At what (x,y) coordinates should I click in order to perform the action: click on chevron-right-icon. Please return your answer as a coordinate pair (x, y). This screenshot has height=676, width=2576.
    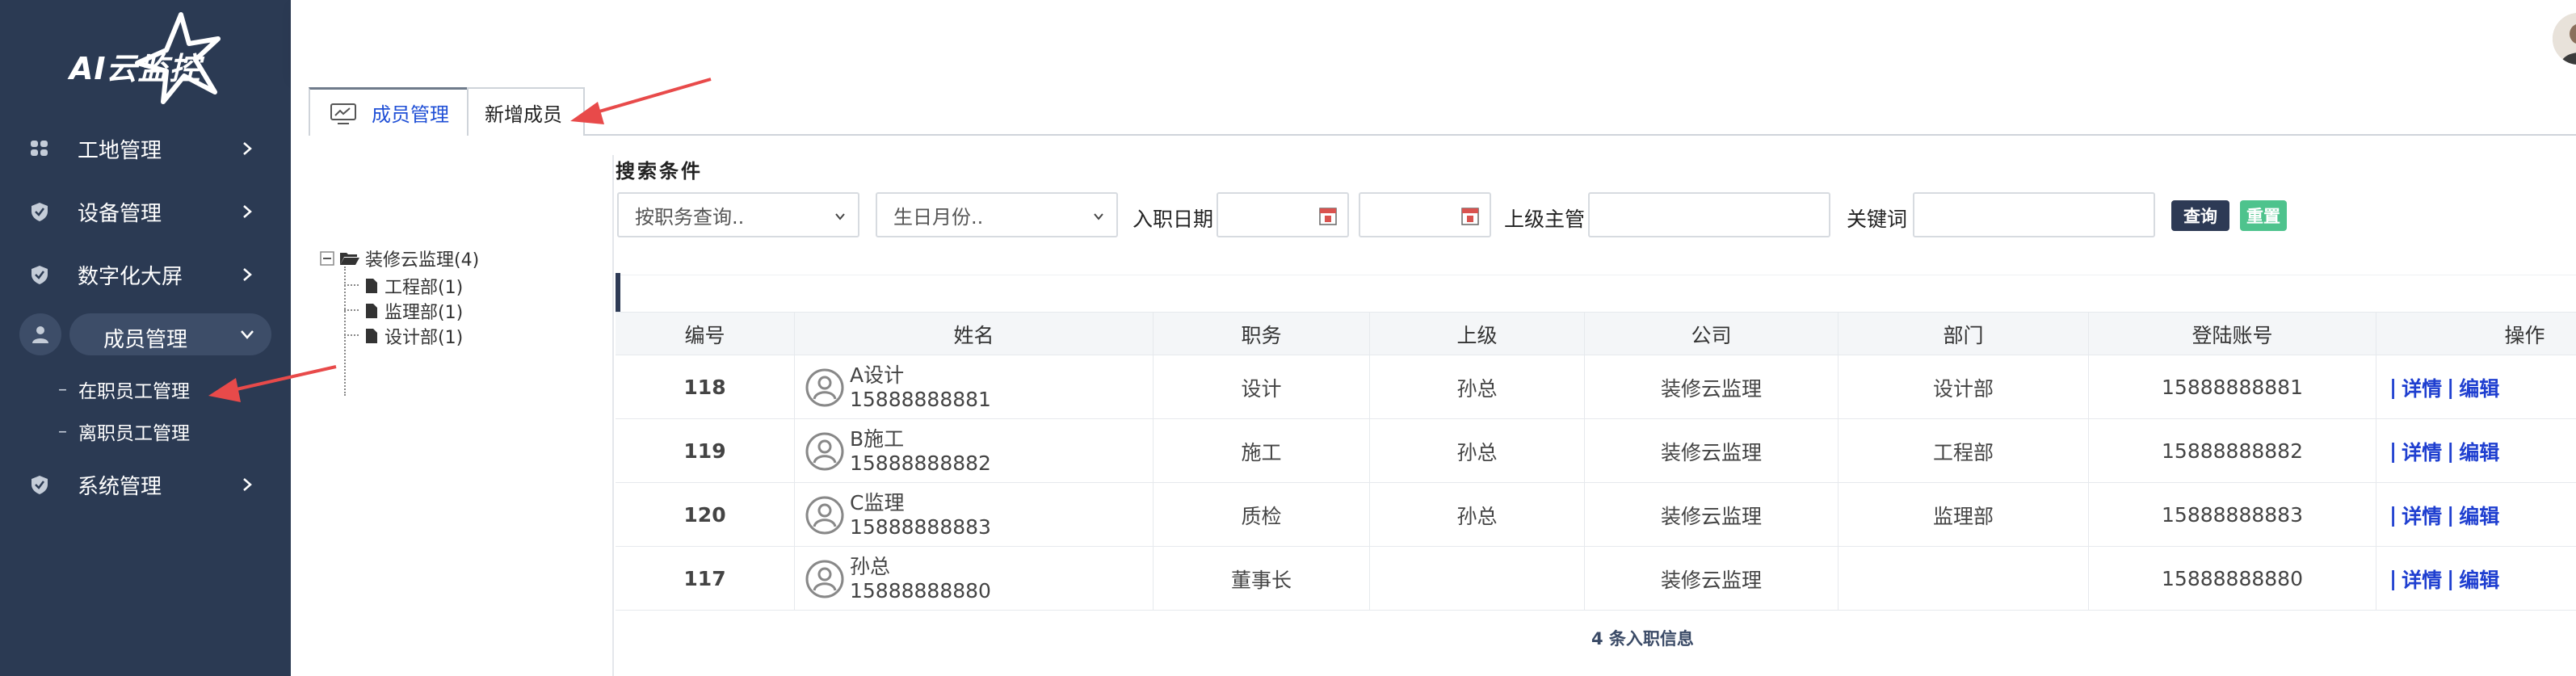
    Looking at the image, I should click on (247, 274).